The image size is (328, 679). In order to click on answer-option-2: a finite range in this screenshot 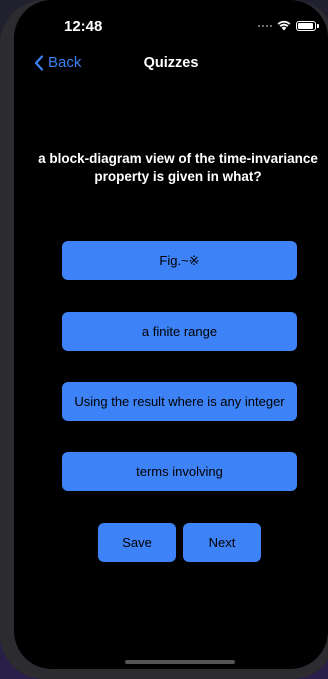, I will do `click(179, 331)`.